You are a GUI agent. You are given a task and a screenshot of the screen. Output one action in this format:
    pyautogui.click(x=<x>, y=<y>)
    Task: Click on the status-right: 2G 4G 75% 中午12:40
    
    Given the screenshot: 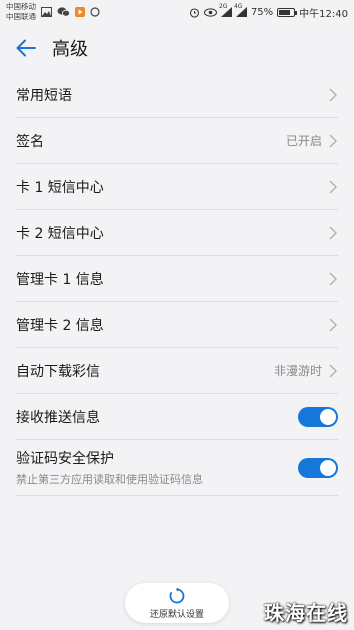 What is the action you would take?
    pyautogui.click(x=268, y=11)
    